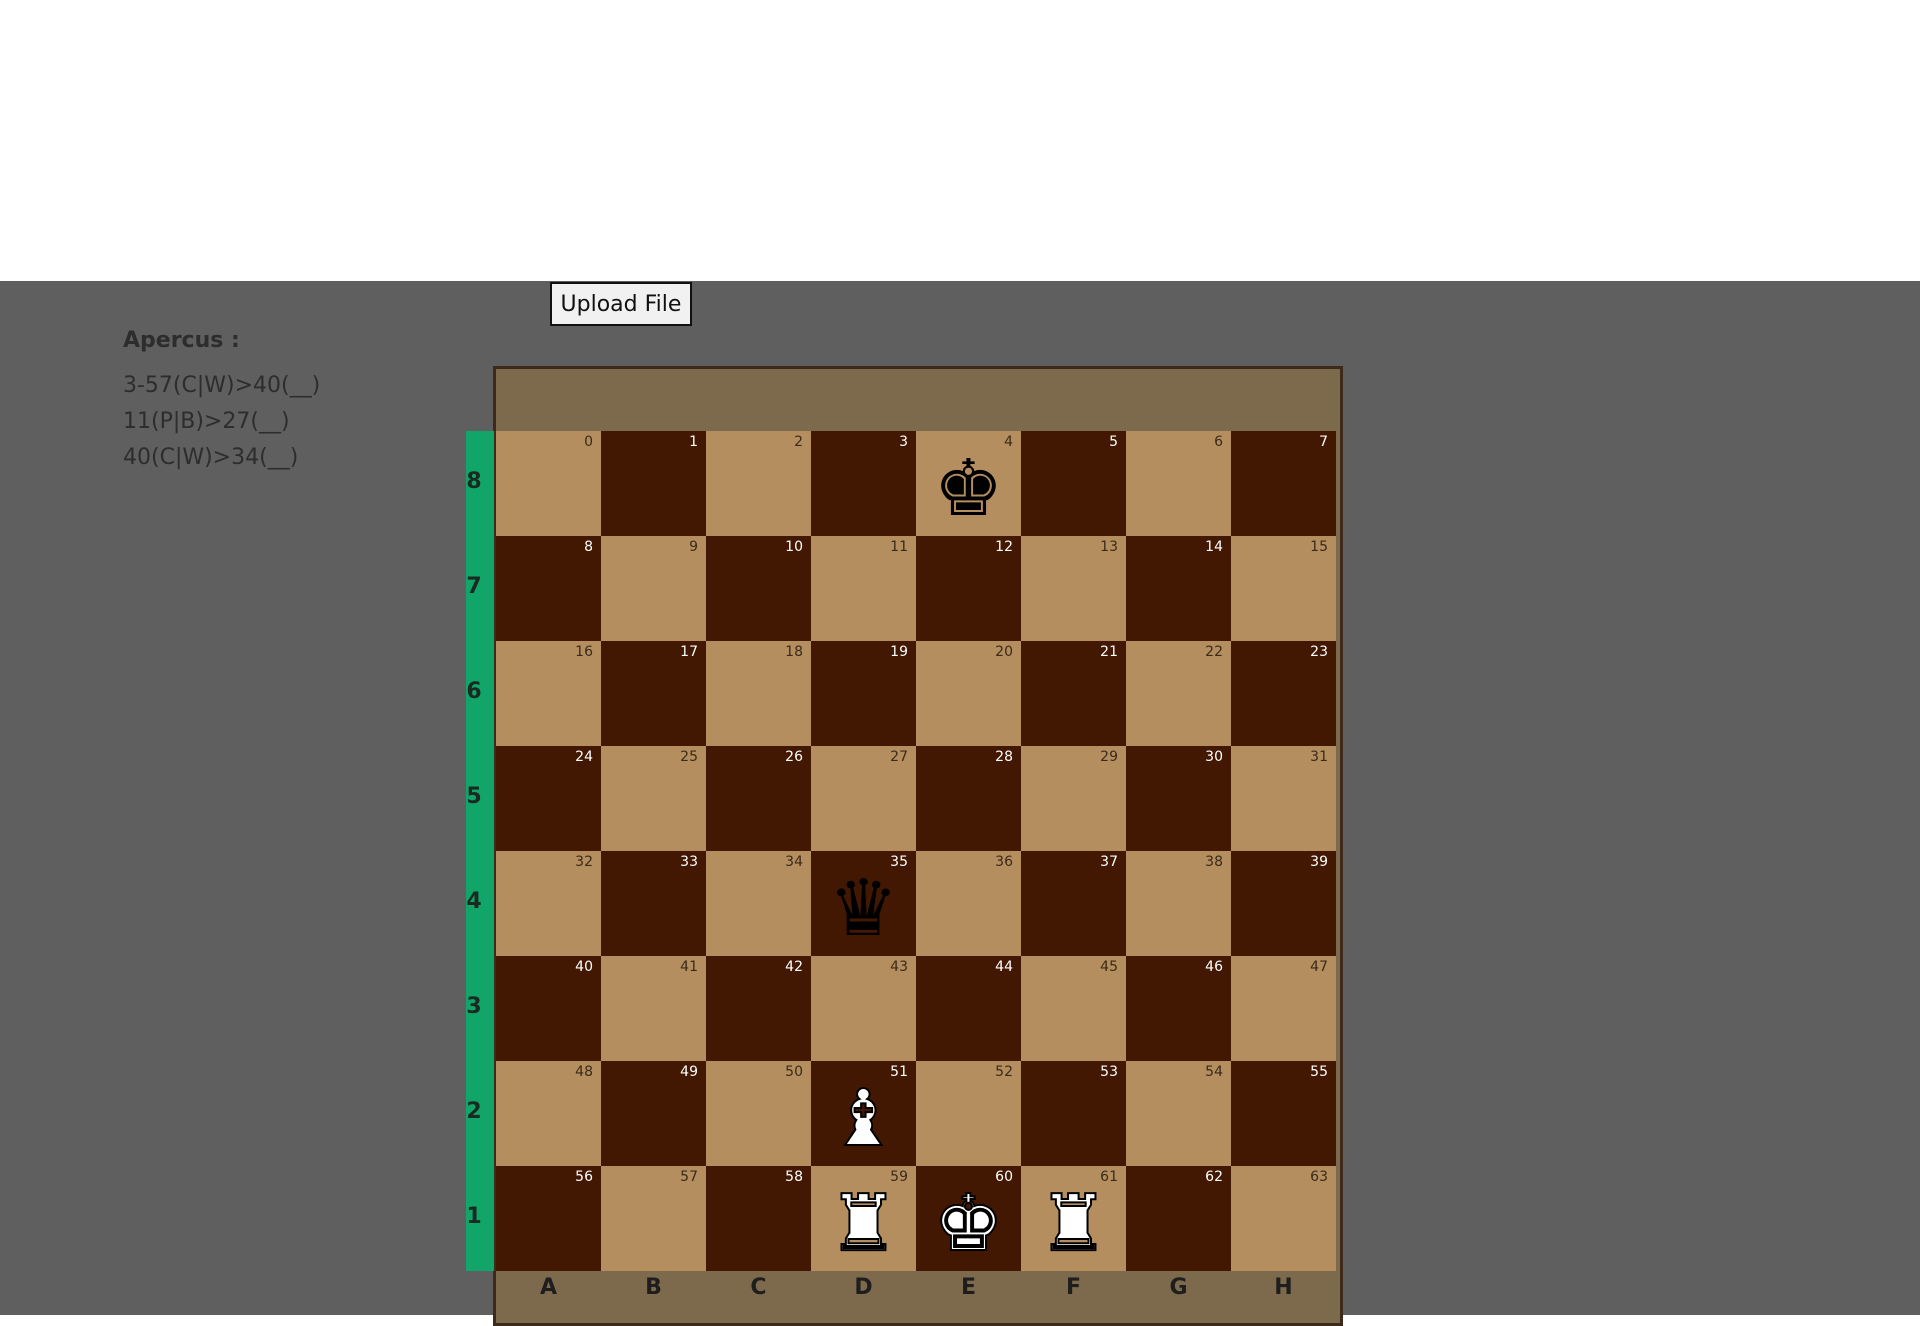  I want to click on apercus-line: 11(P|B)>27(__), so click(206, 421).